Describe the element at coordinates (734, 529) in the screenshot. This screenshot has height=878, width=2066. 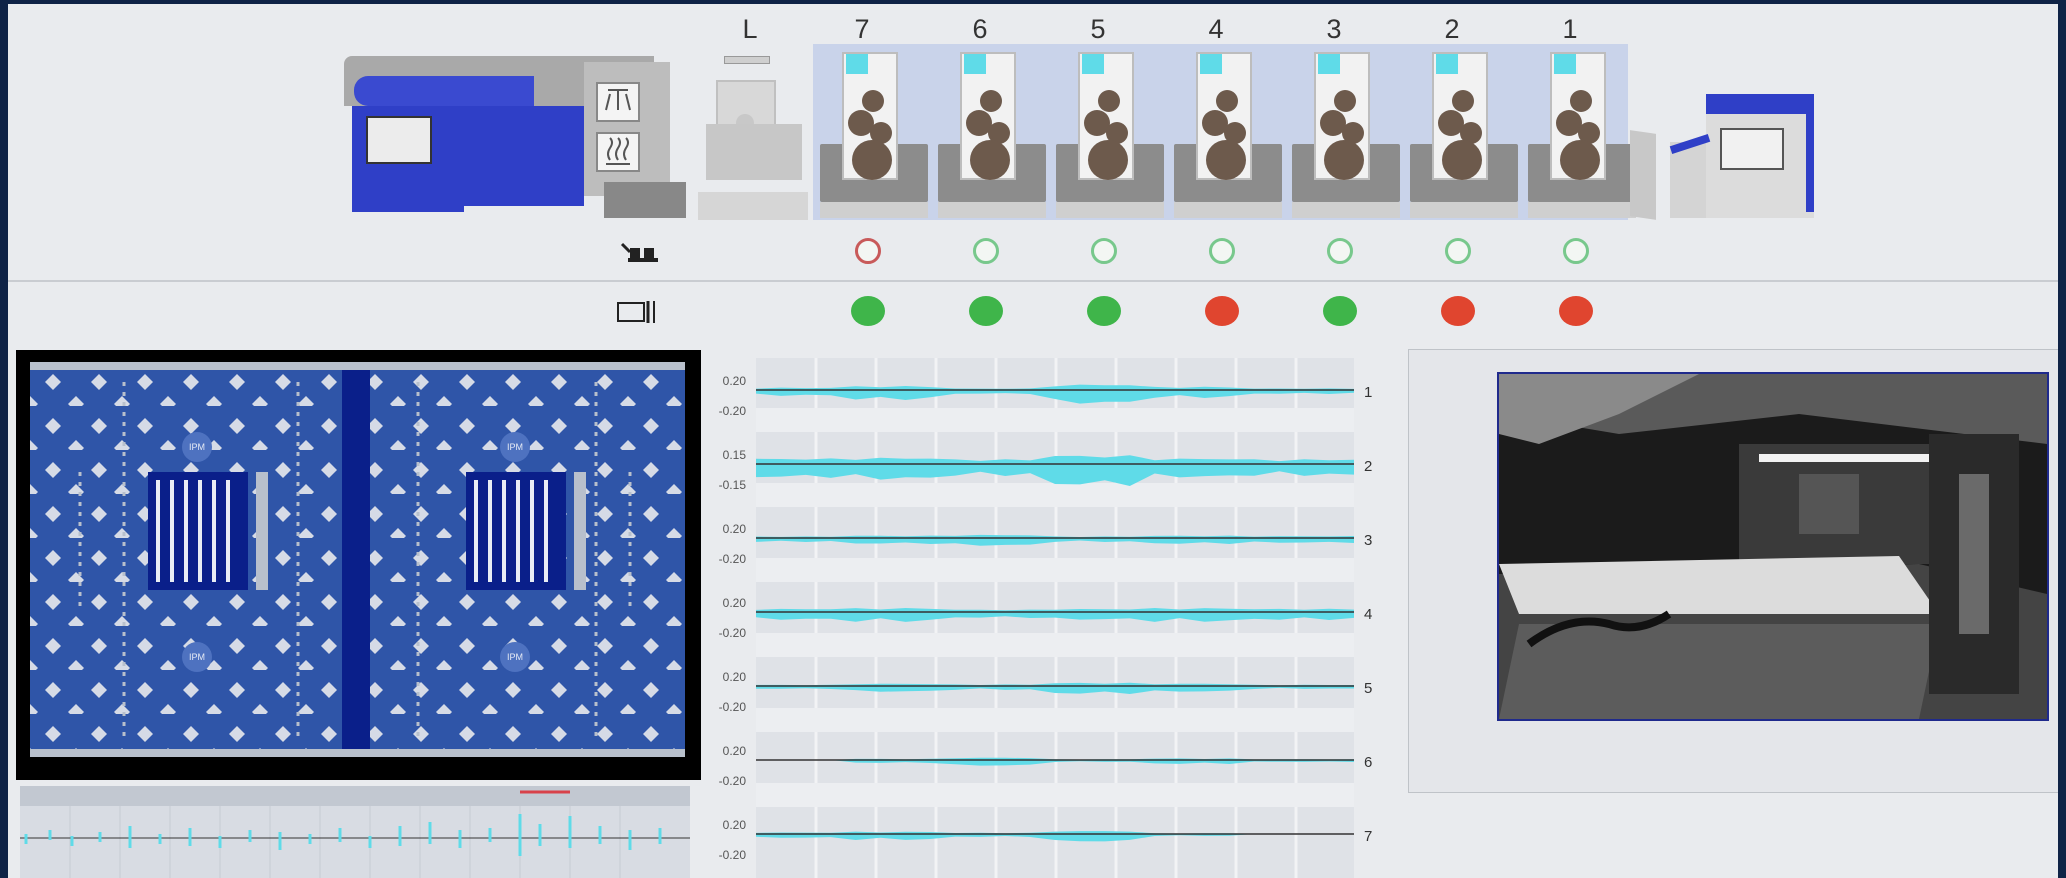
I see `row-3-upper-label: 0.20` at that location.